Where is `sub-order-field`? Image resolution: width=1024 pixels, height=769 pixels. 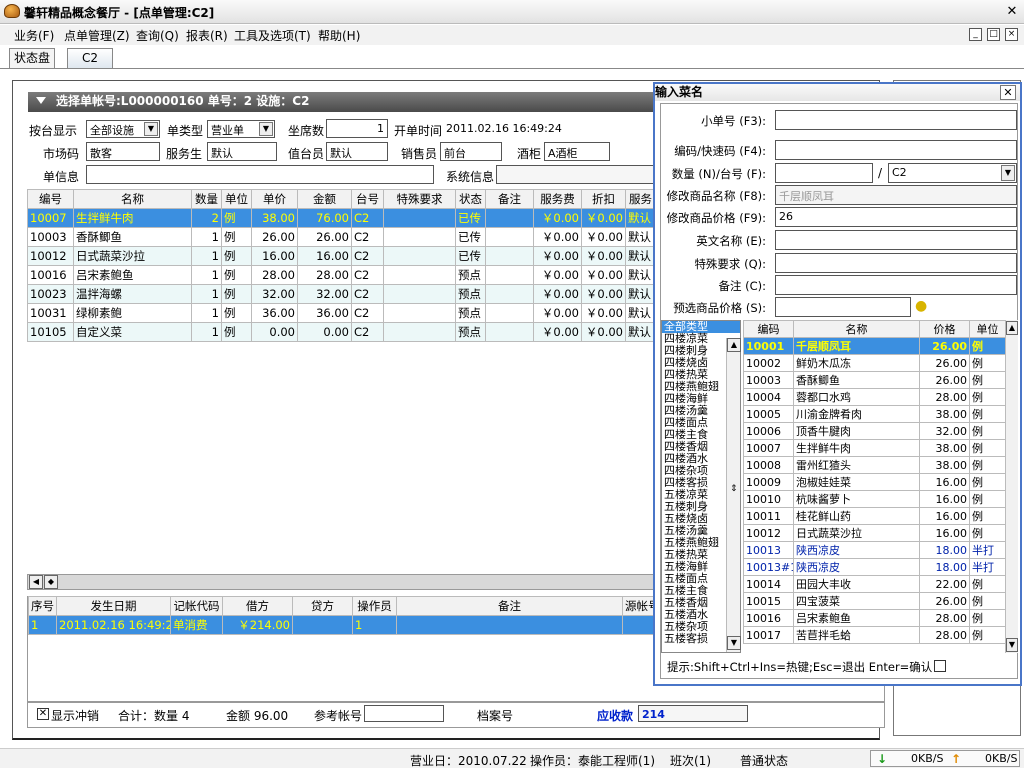
sub-order-field is located at coordinates (896, 120).